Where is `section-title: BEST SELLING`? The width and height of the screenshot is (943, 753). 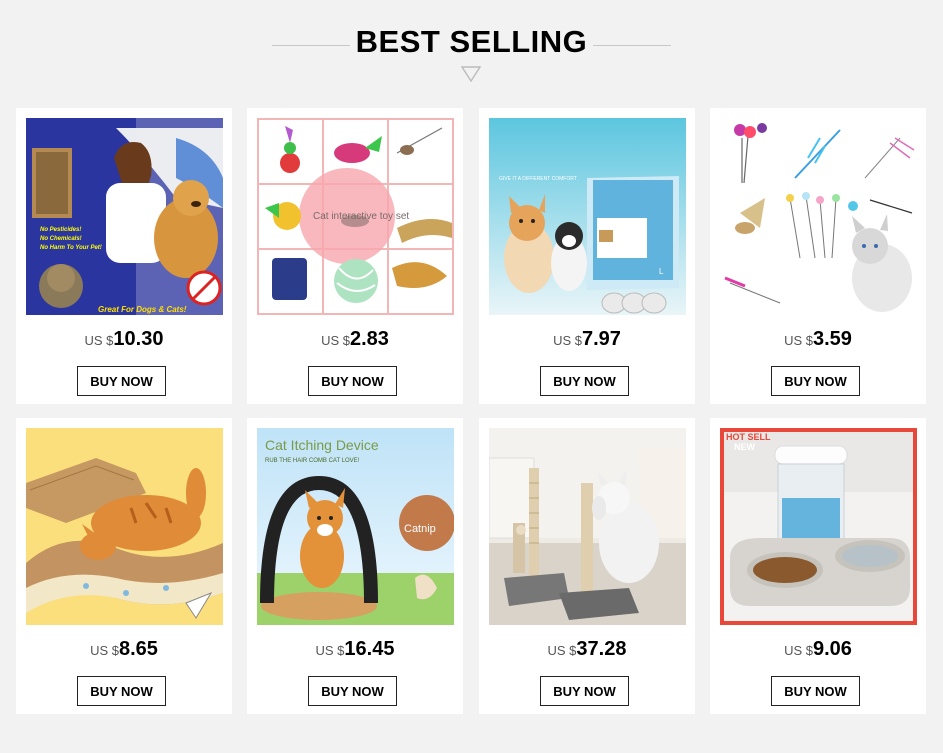 section-title: BEST SELLING is located at coordinates (471, 41).